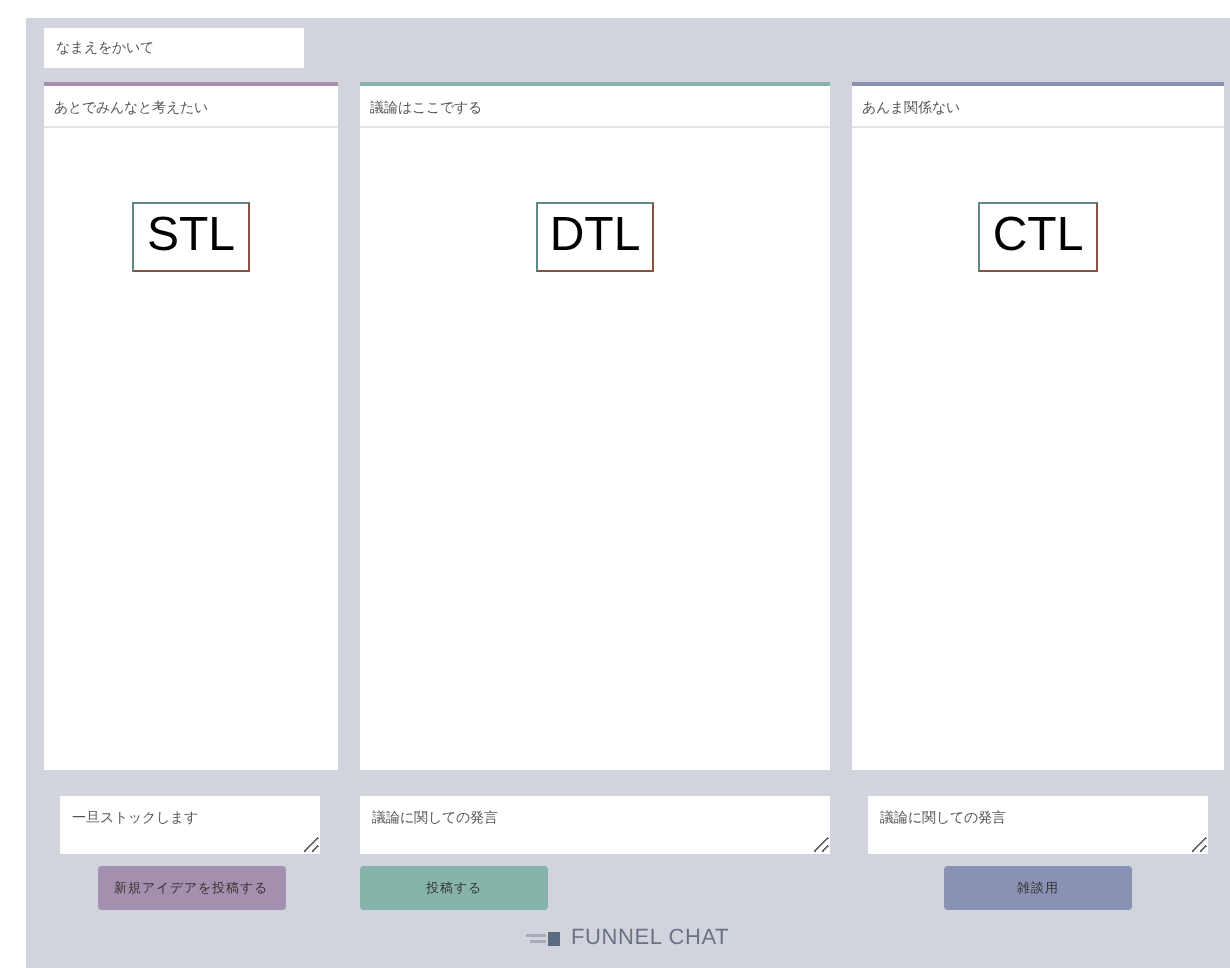 Image resolution: width=1230 pixels, height=968 pixels. What do you see at coordinates (650, 938) in the screenshot?
I see `brand-name: FUNNEL CHAT` at bounding box center [650, 938].